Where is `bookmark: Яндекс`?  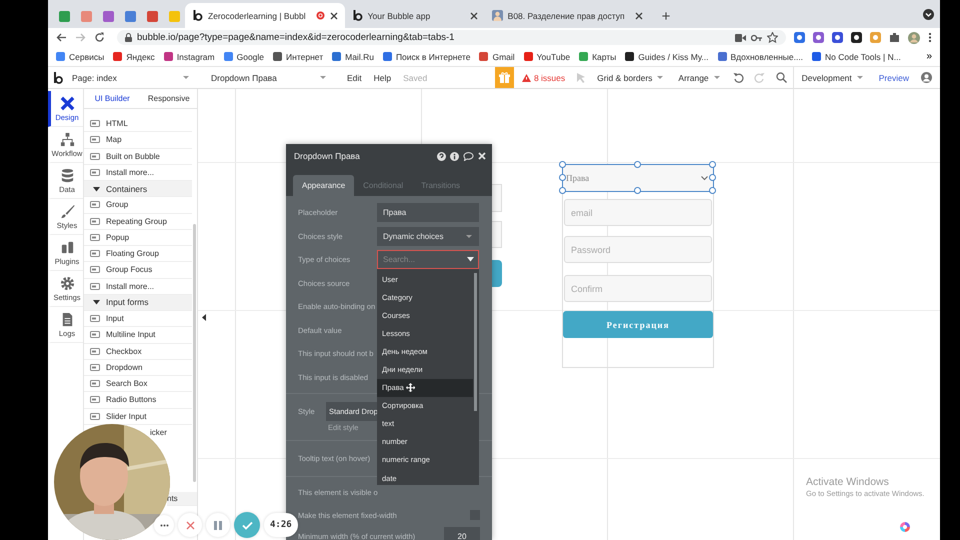
bookmark: Яндекс is located at coordinates (134, 57).